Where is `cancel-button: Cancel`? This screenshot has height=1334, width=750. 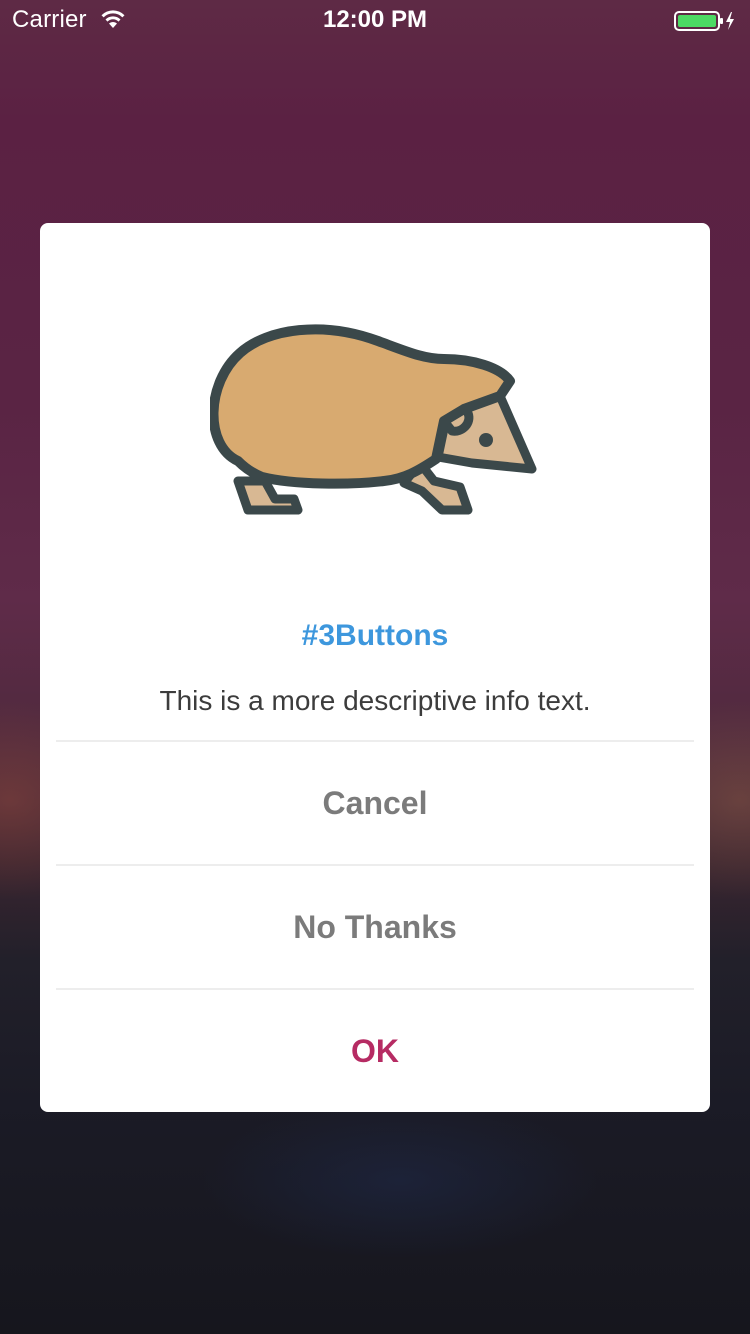
cancel-button: Cancel is located at coordinates (375, 803).